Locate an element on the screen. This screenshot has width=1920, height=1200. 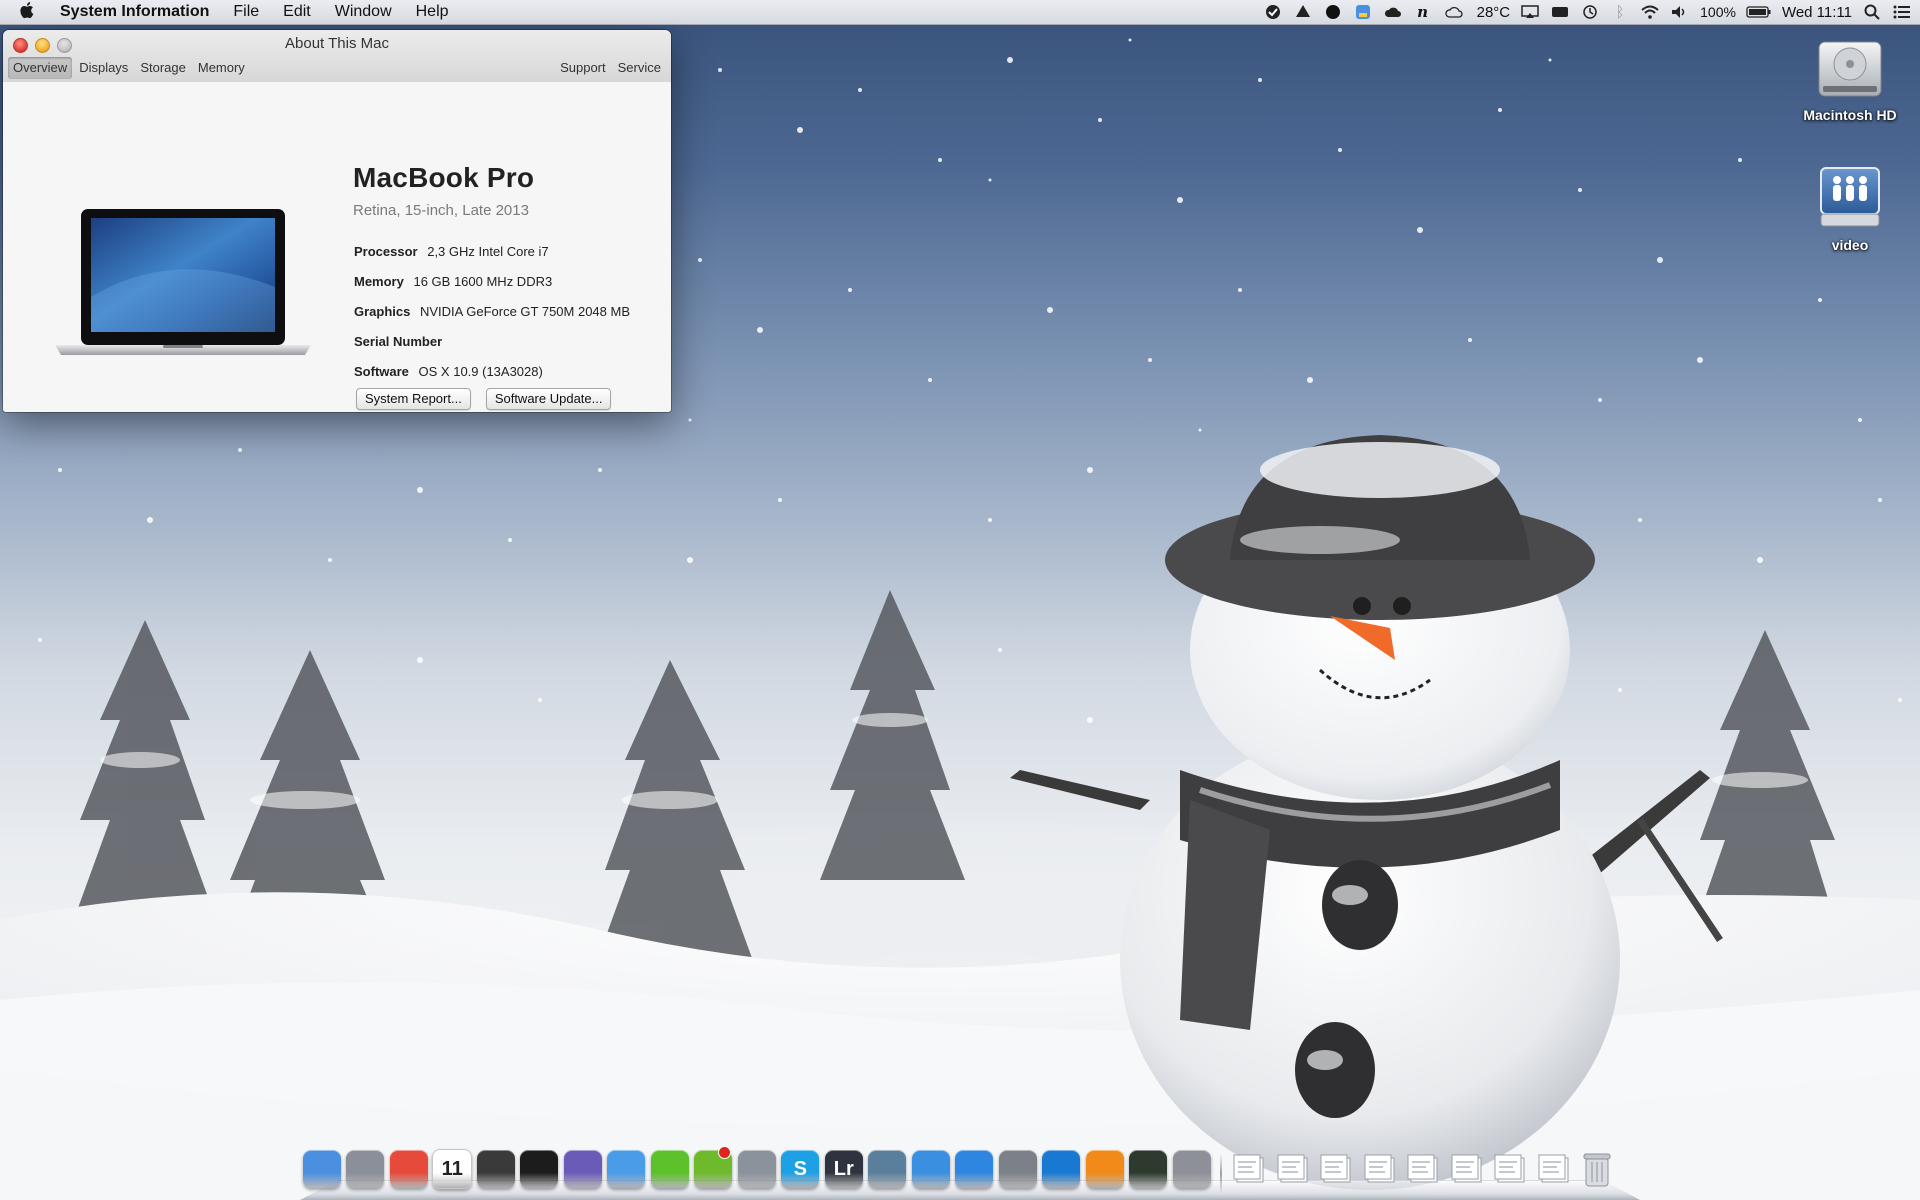
dock-item: S is located at coordinates (801, 1169).